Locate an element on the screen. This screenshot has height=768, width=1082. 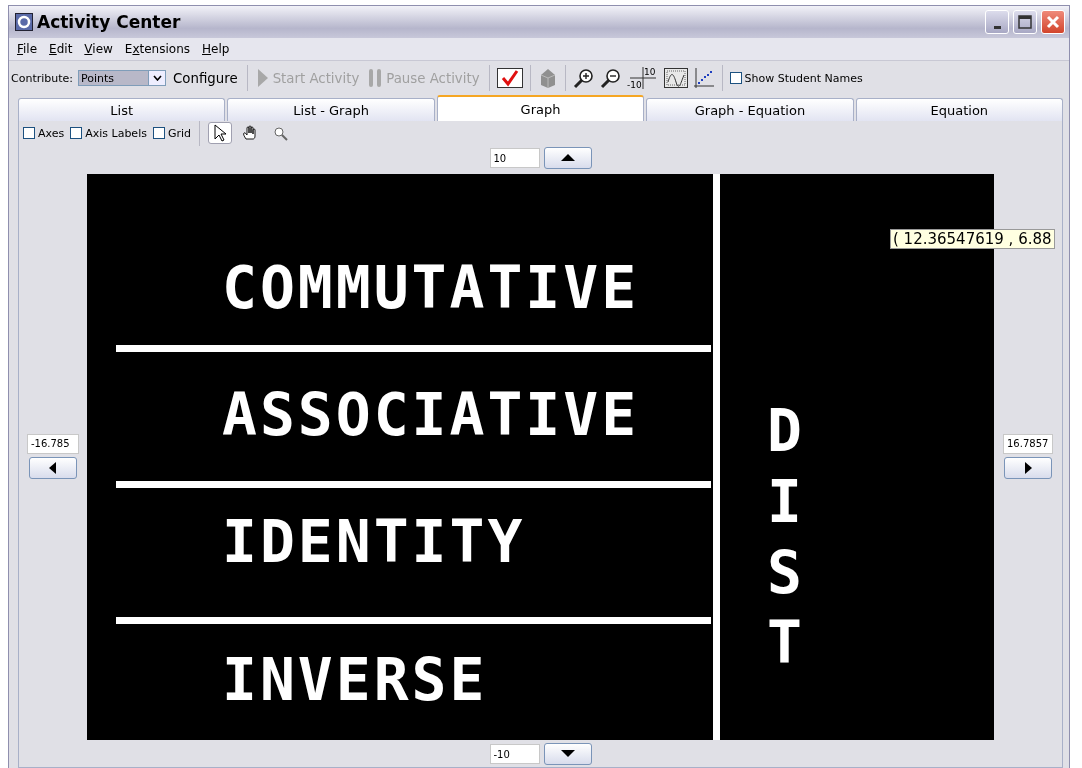
window-title: Activity Center is located at coordinates (109, 22).